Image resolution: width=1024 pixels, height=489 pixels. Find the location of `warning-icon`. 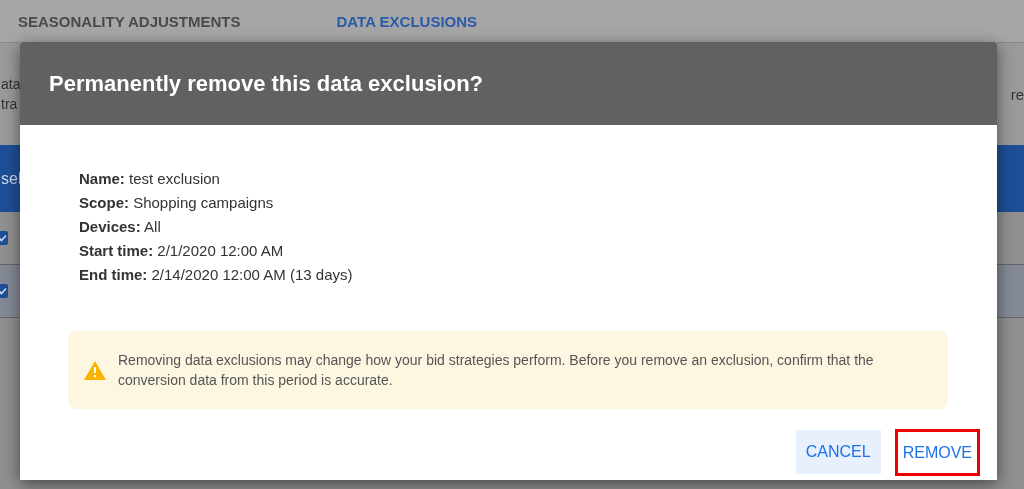

warning-icon is located at coordinates (95, 370).